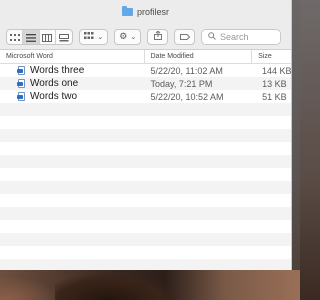 The width and height of the screenshot is (320, 300). What do you see at coordinates (15, 36) in the screenshot?
I see `grid-view-icon` at bounding box center [15, 36].